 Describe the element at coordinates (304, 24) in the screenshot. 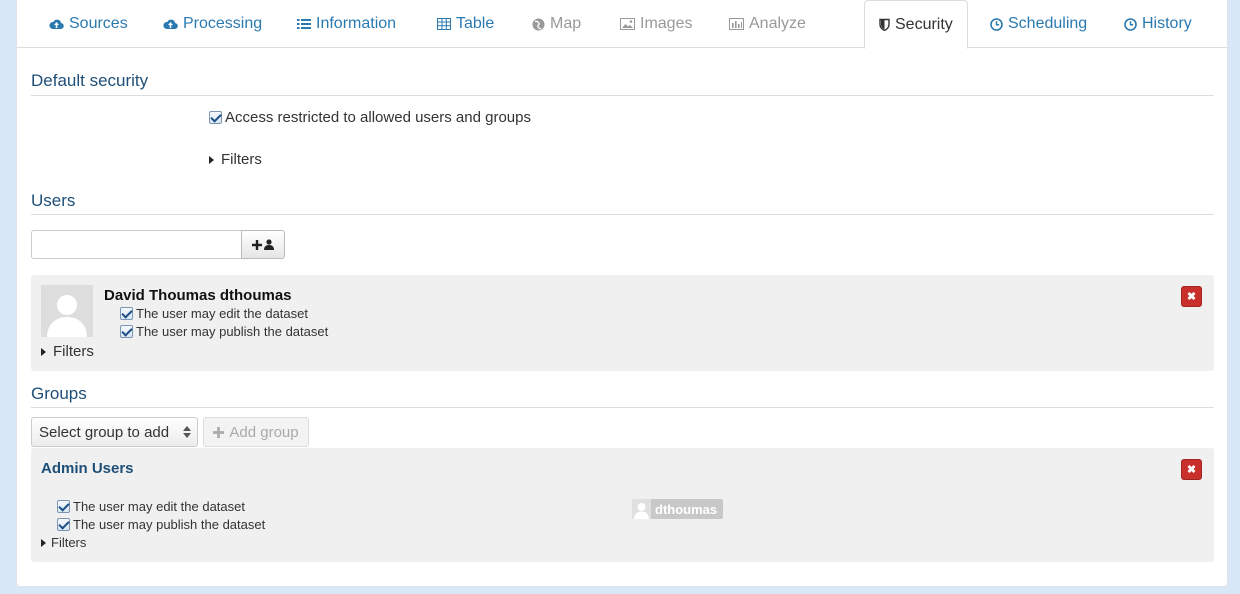

I see `list-icon` at that location.